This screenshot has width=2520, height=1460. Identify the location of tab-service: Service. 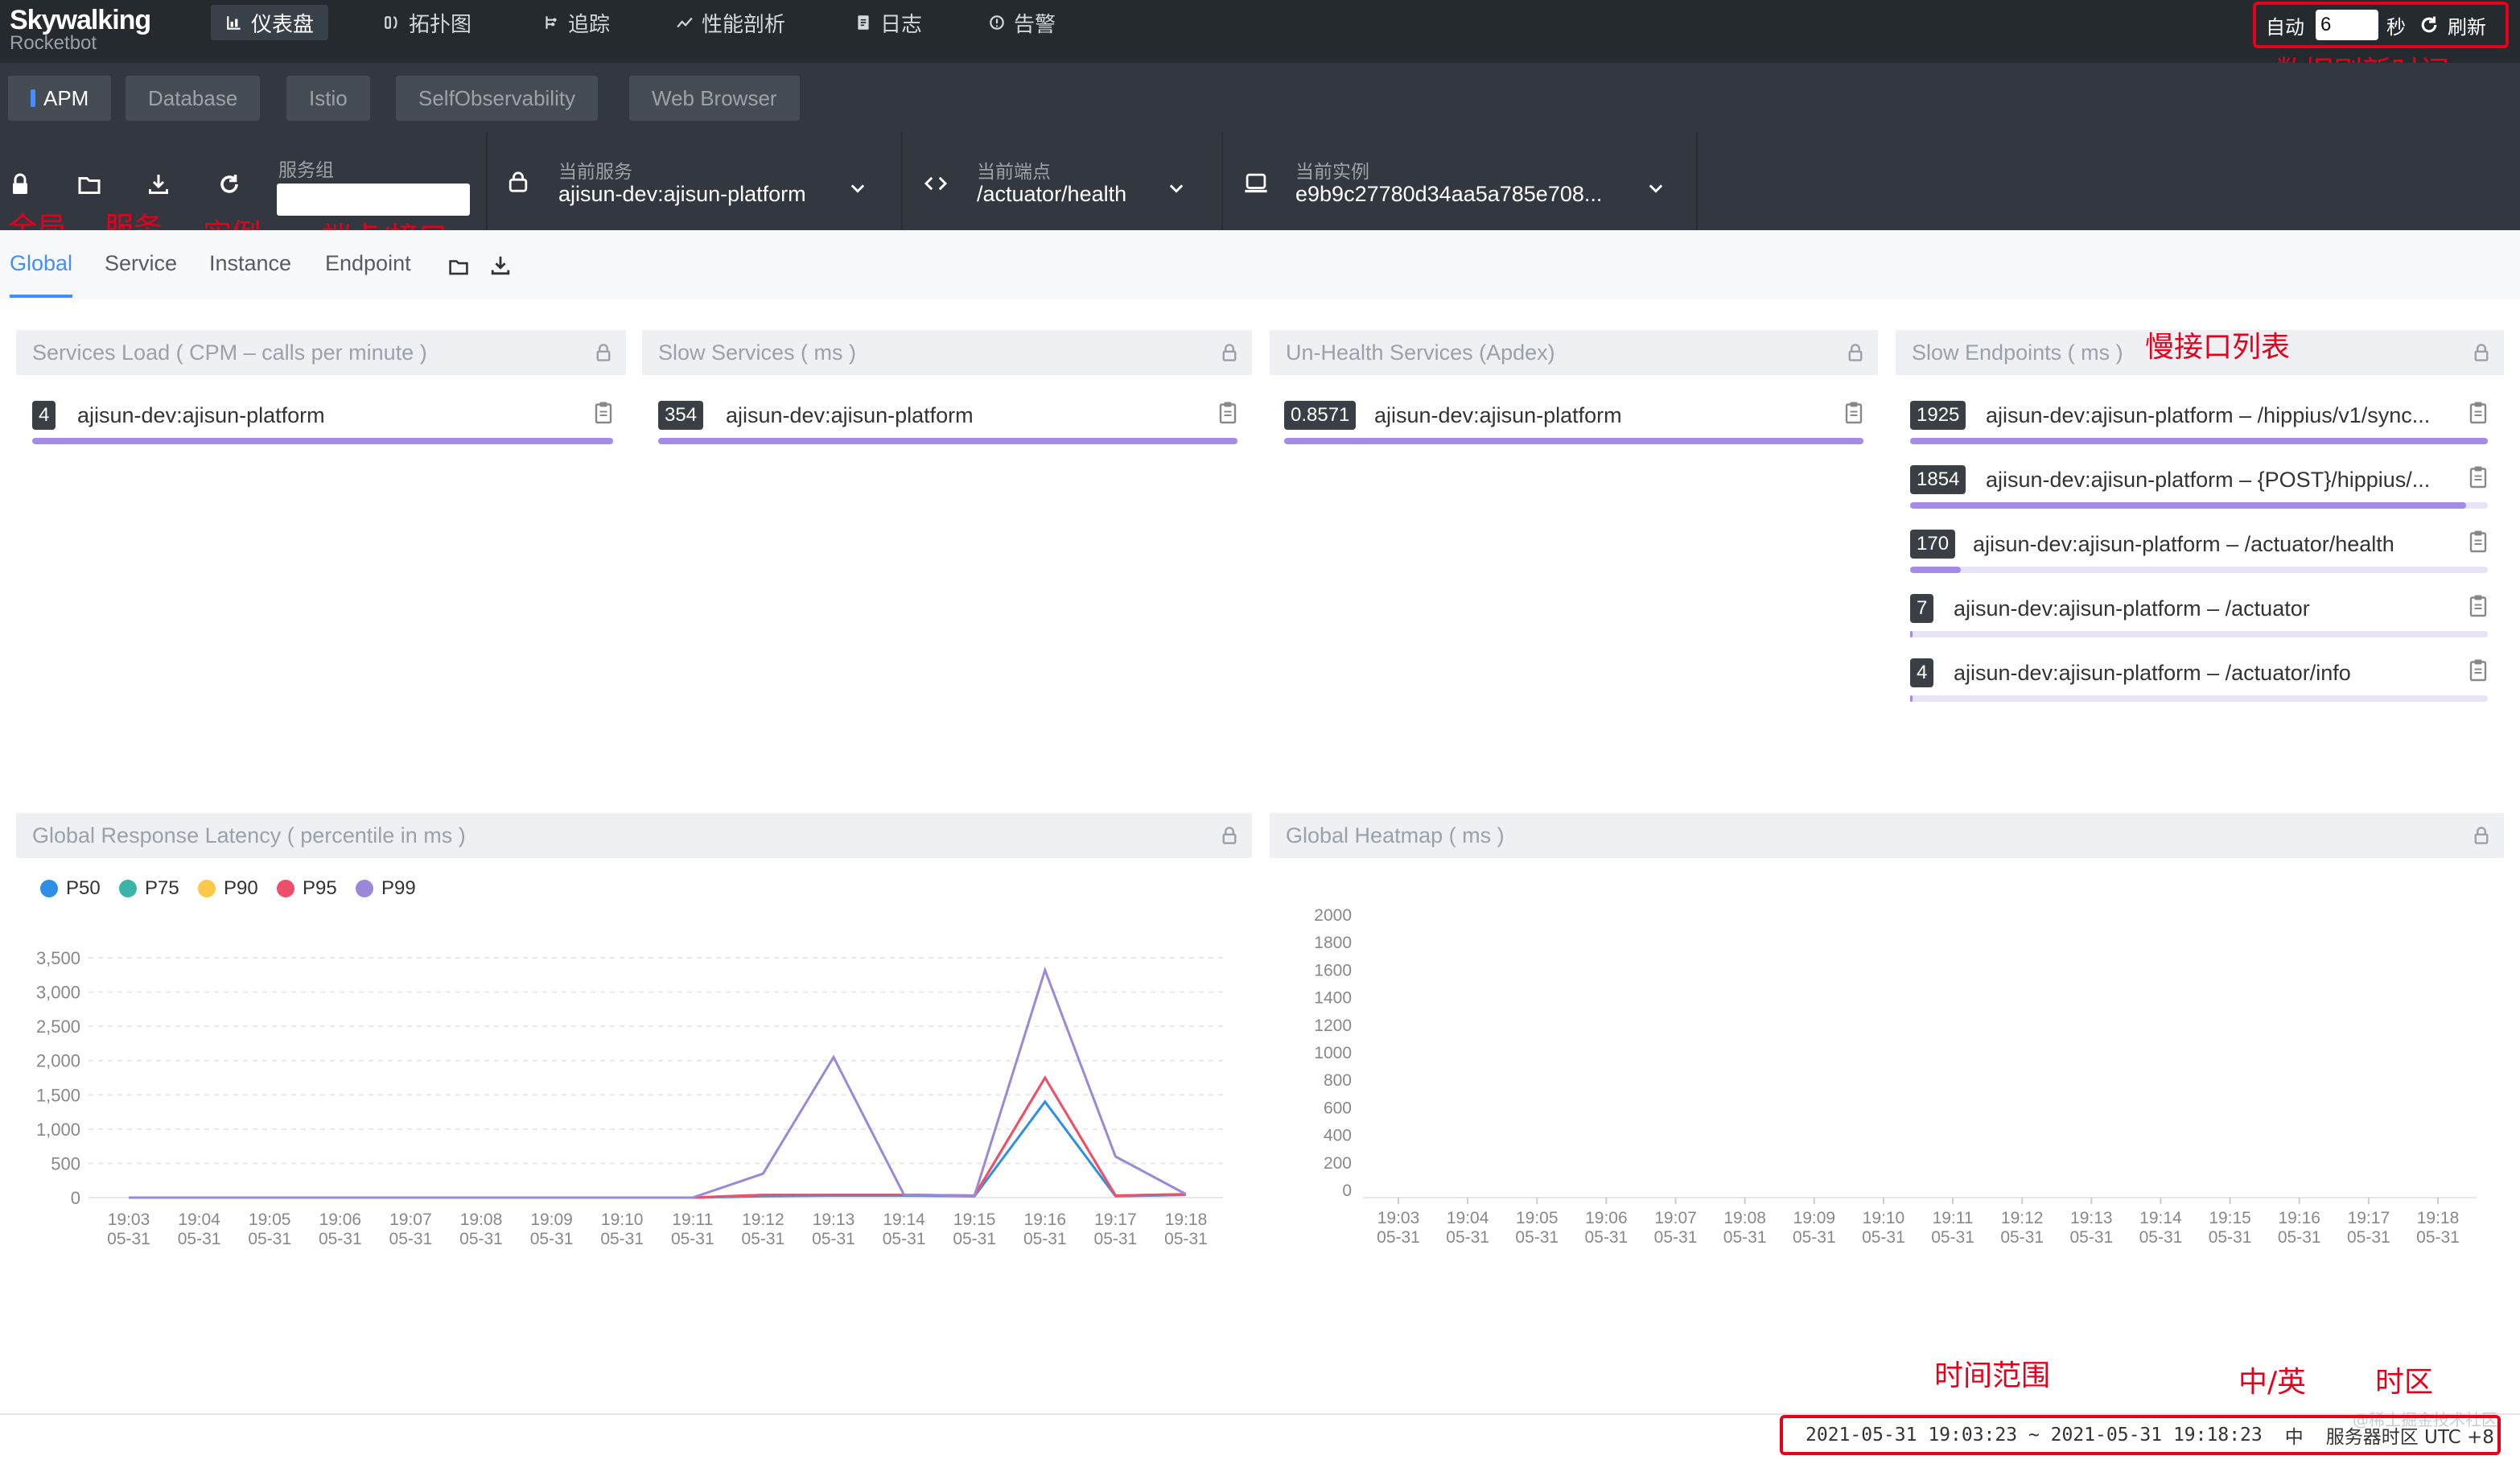
(141, 263).